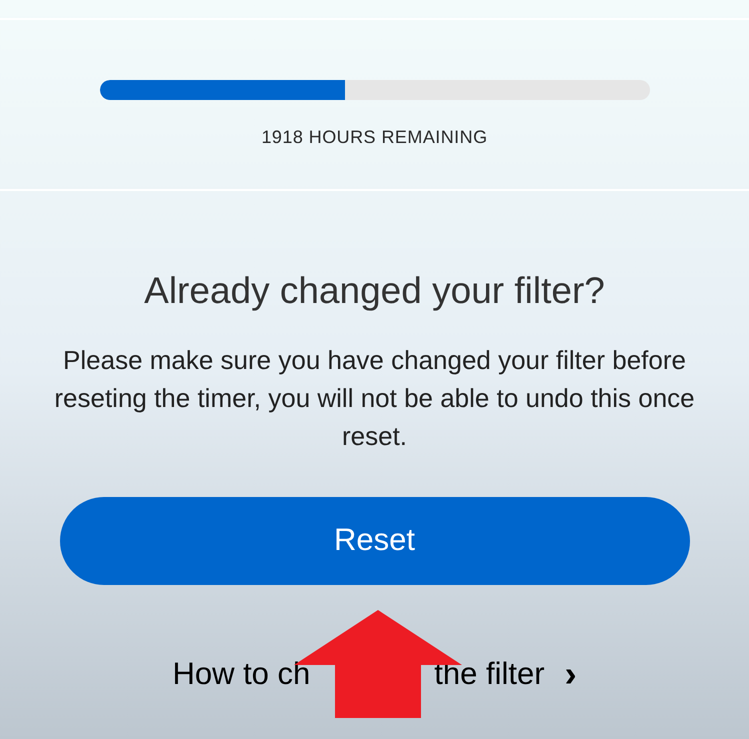 This screenshot has width=749, height=739. I want to click on help-link: How to ch the filter ›, so click(374, 673).